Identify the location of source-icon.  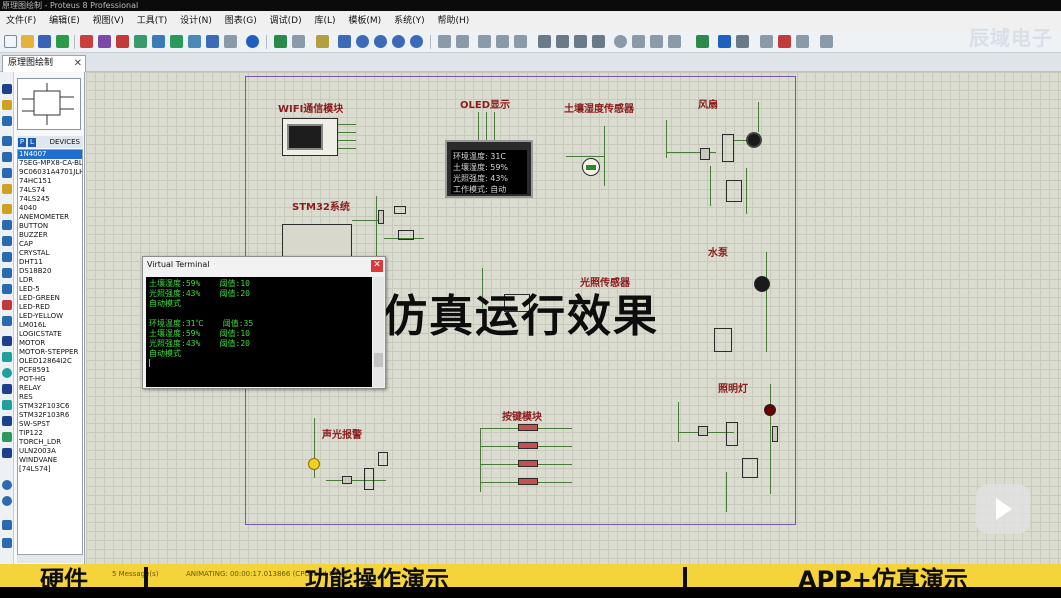
(194, 41).